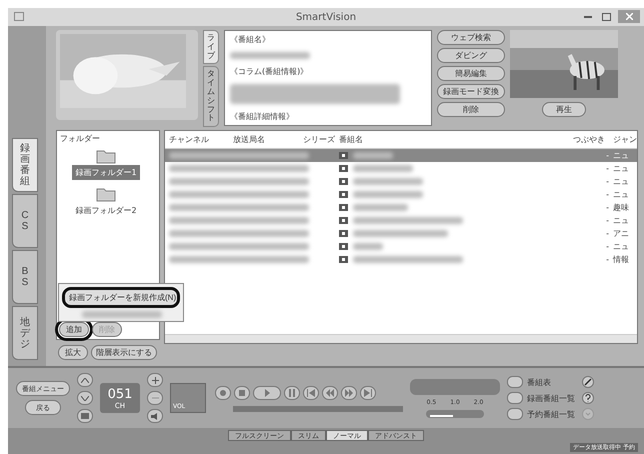 The width and height of the screenshot is (644, 454). I want to click on speaker-icon, so click(155, 416).